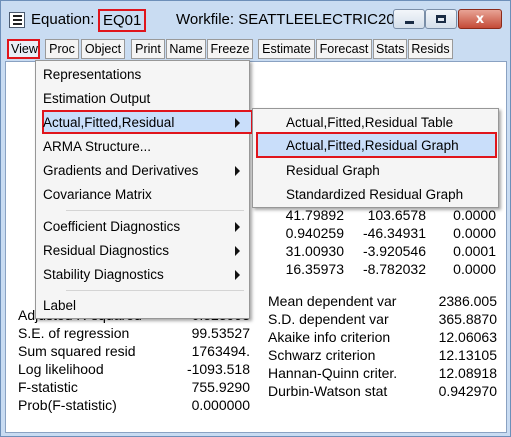  Describe the element at coordinates (62, 49) in the screenshot. I see `proc-button: Proc` at that location.